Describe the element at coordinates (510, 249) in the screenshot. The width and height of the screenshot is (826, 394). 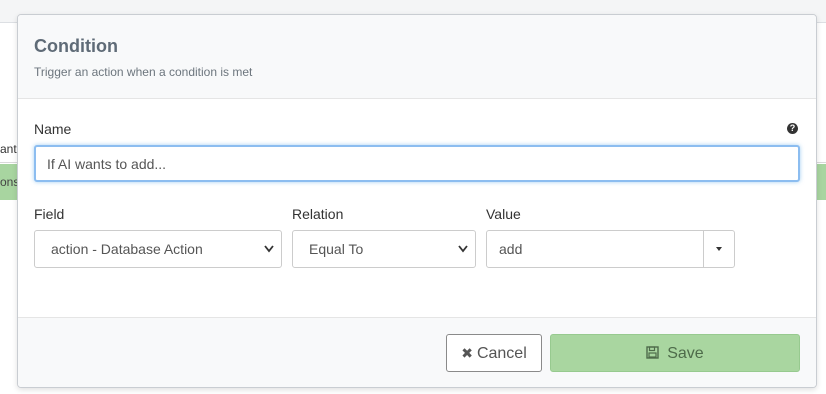
I see `value-input: add` at that location.